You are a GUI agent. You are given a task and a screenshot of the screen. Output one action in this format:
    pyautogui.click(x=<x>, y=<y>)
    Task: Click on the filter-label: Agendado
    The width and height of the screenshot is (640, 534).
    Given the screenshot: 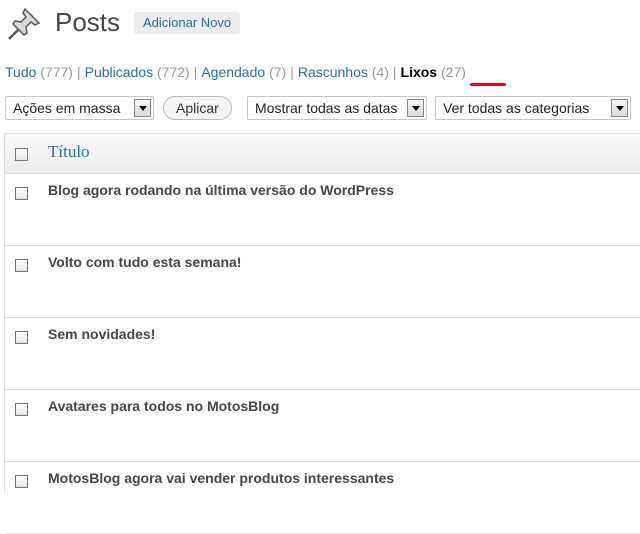 What is the action you would take?
    pyautogui.click(x=233, y=72)
    